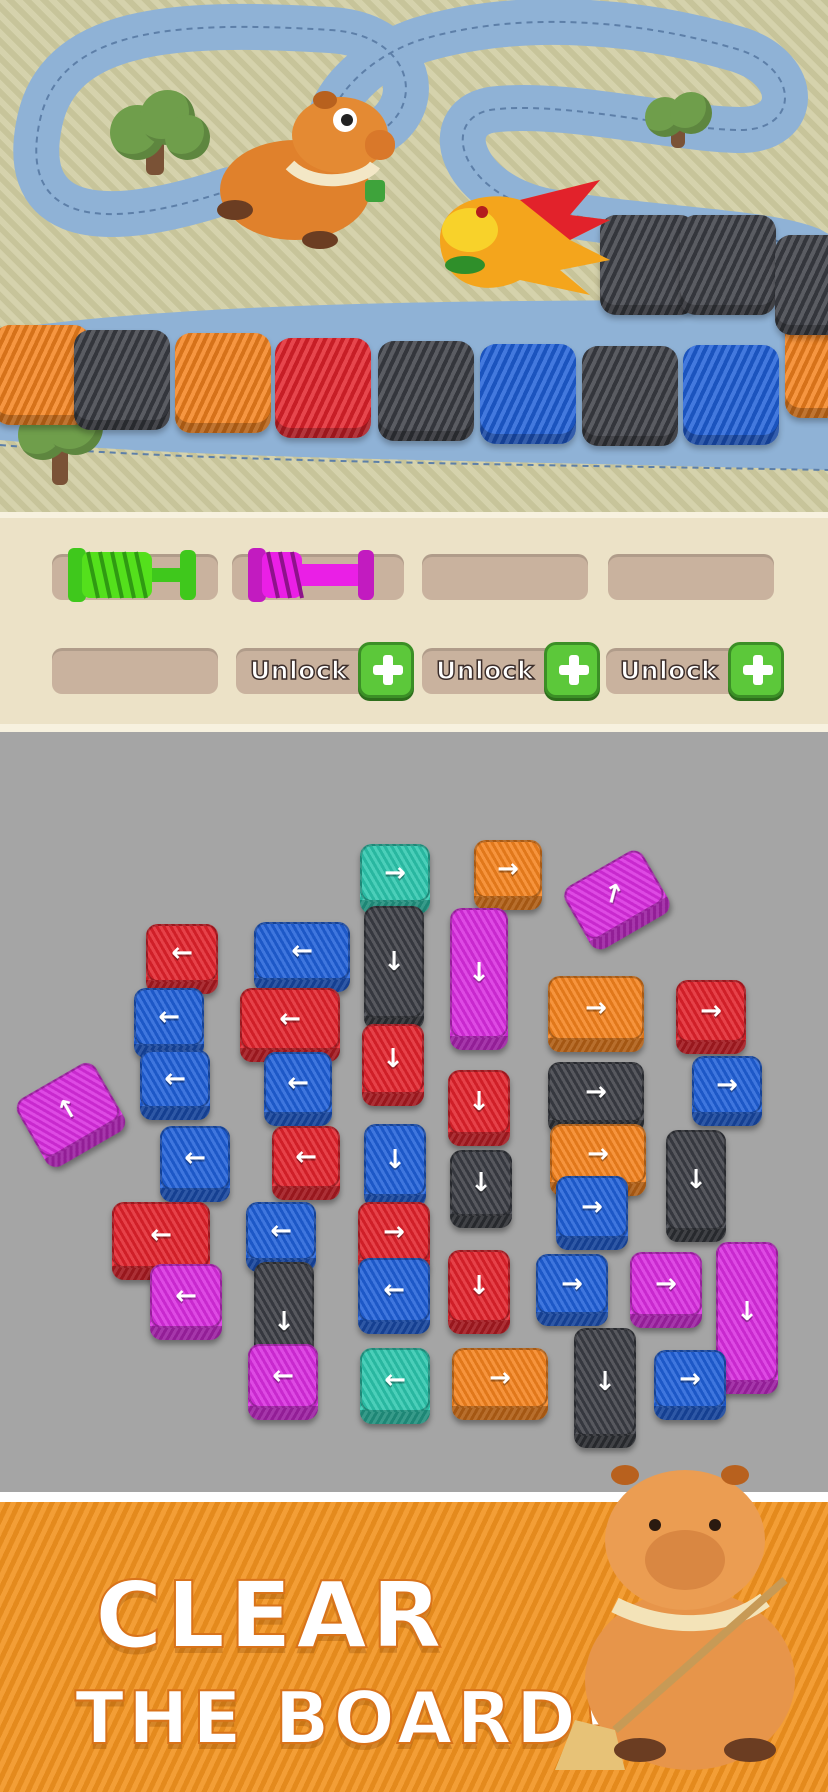 The width and height of the screenshot is (828, 1792). I want to click on tile-magenta-up: ↑, so click(71, 1115).